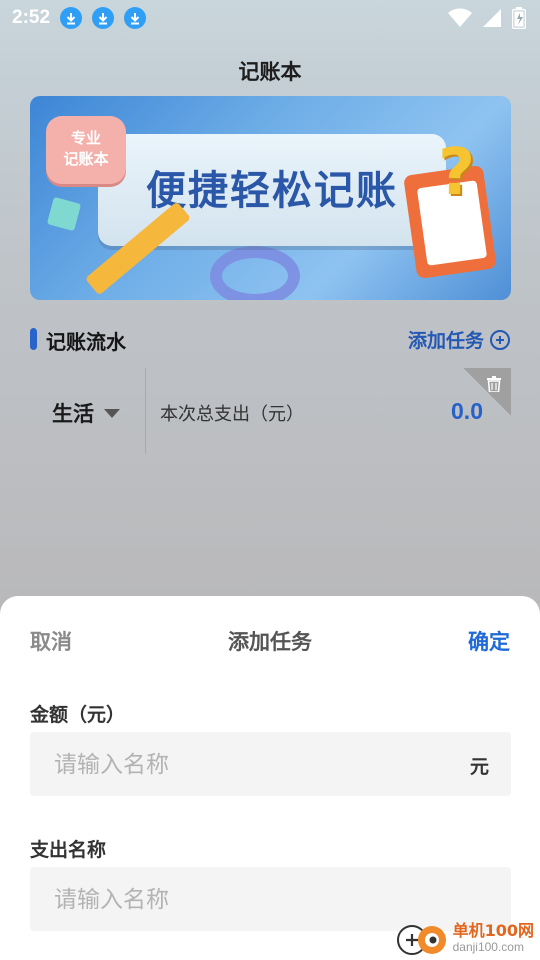  I want to click on cancel-button: 取消, so click(51, 641).